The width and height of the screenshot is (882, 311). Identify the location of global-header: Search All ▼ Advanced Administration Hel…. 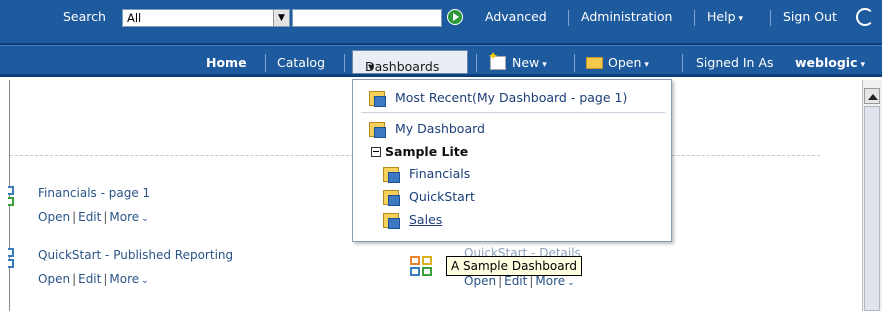
(441, 22).